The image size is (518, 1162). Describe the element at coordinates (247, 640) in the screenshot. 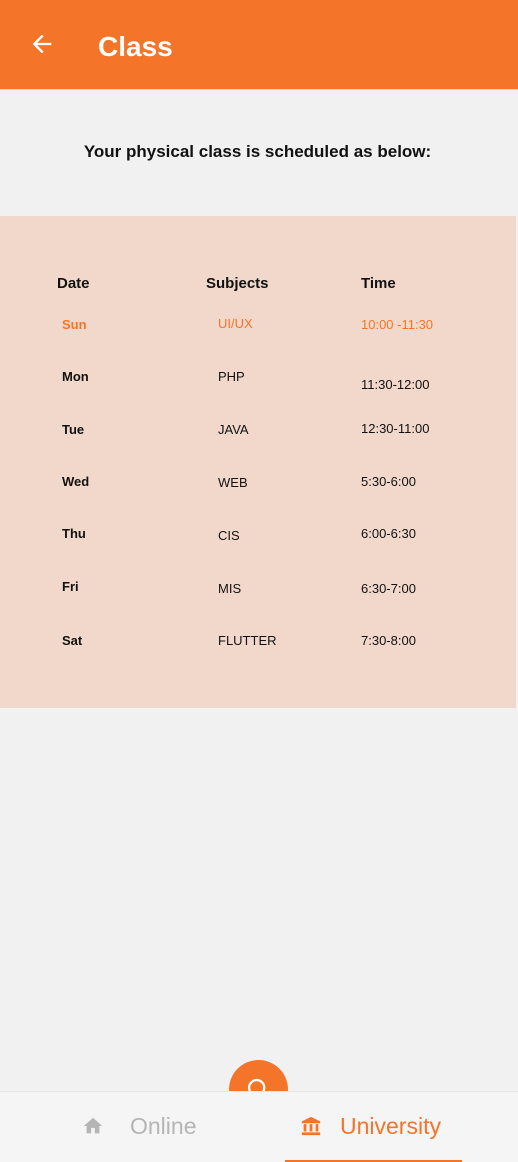

I see `subject-cell: FLUTTER` at that location.